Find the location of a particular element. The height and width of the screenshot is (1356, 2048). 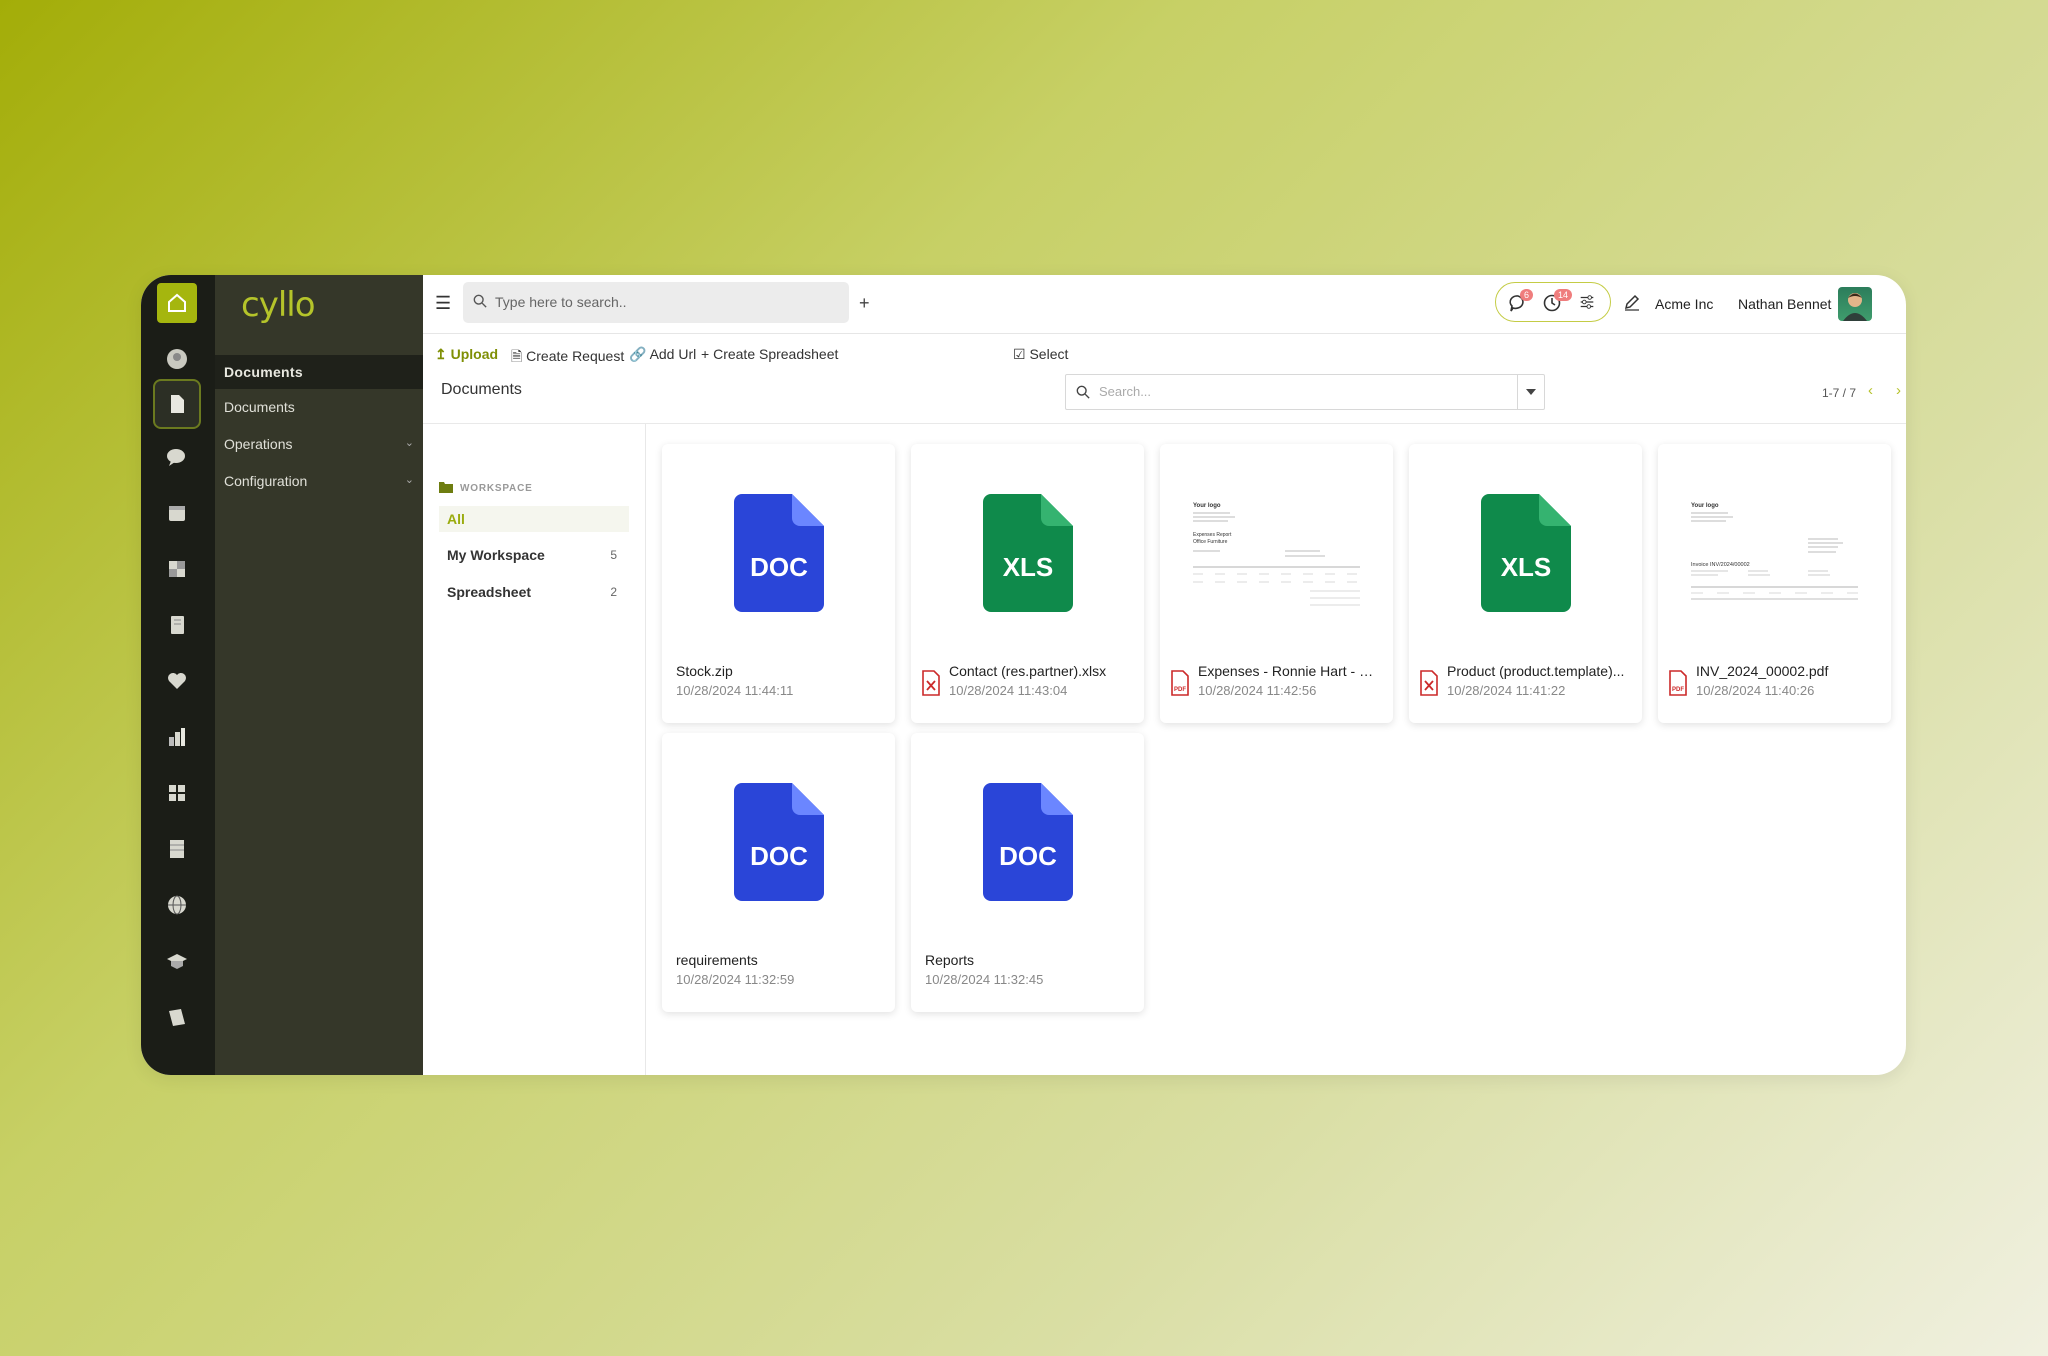

document-date: 10/28/2024 11:44:11 is located at coordinates (735, 690).